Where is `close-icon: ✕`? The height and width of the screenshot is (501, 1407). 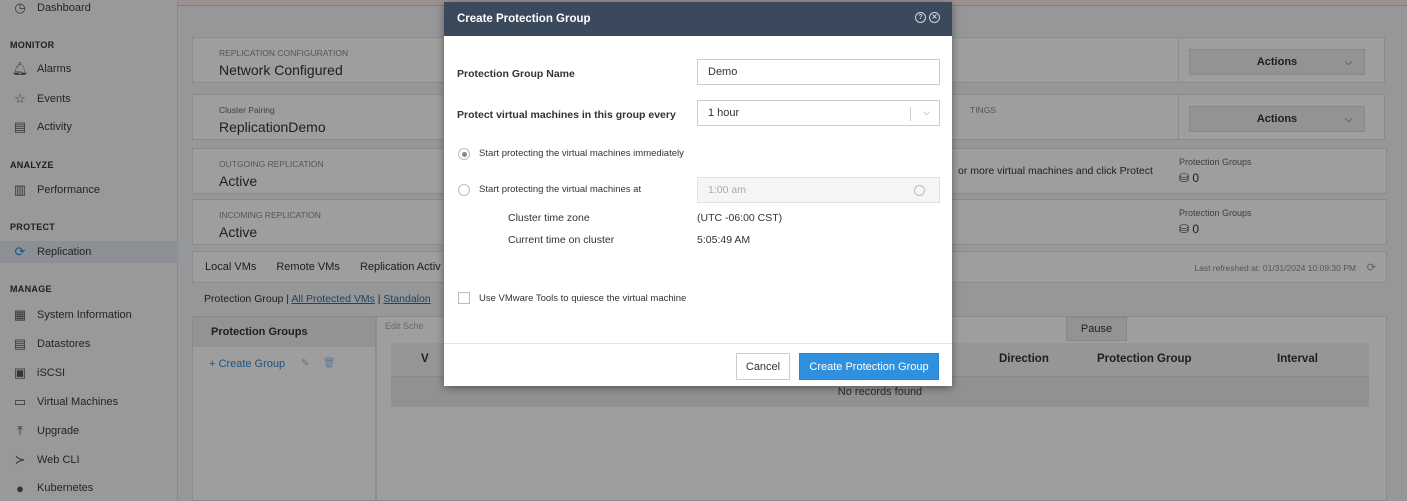 close-icon: ✕ is located at coordinates (934, 17).